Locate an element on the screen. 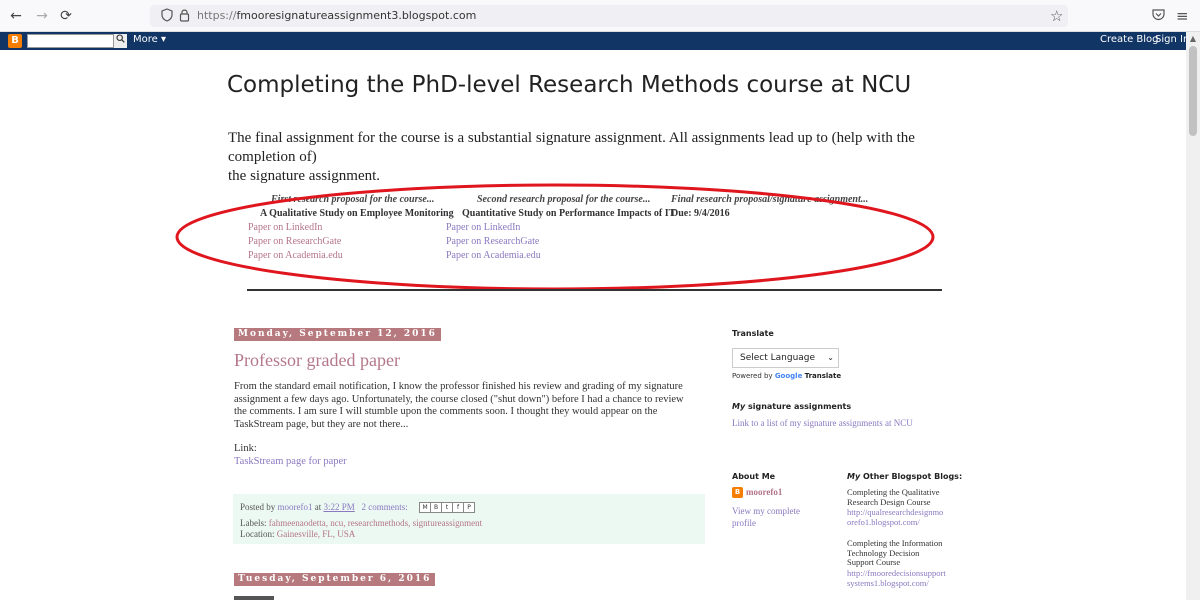 The image size is (1200, 600). location-label: Location: is located at coordinates (257, 534).